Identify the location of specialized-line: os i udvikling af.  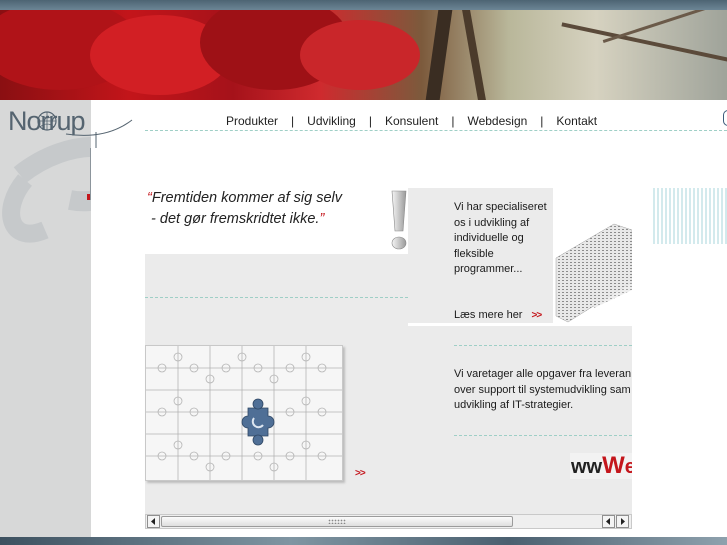
(492, 222).